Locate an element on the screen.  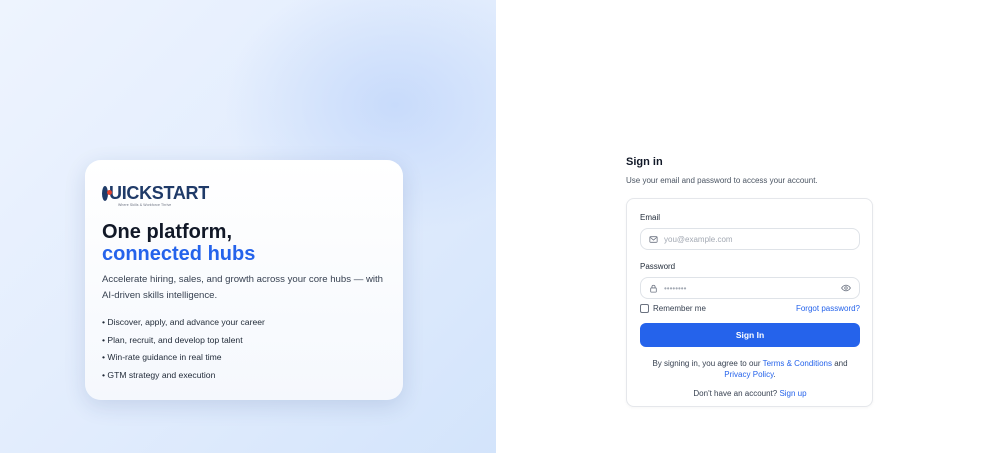
logo-q-mark is located at coordinates (107, 193).